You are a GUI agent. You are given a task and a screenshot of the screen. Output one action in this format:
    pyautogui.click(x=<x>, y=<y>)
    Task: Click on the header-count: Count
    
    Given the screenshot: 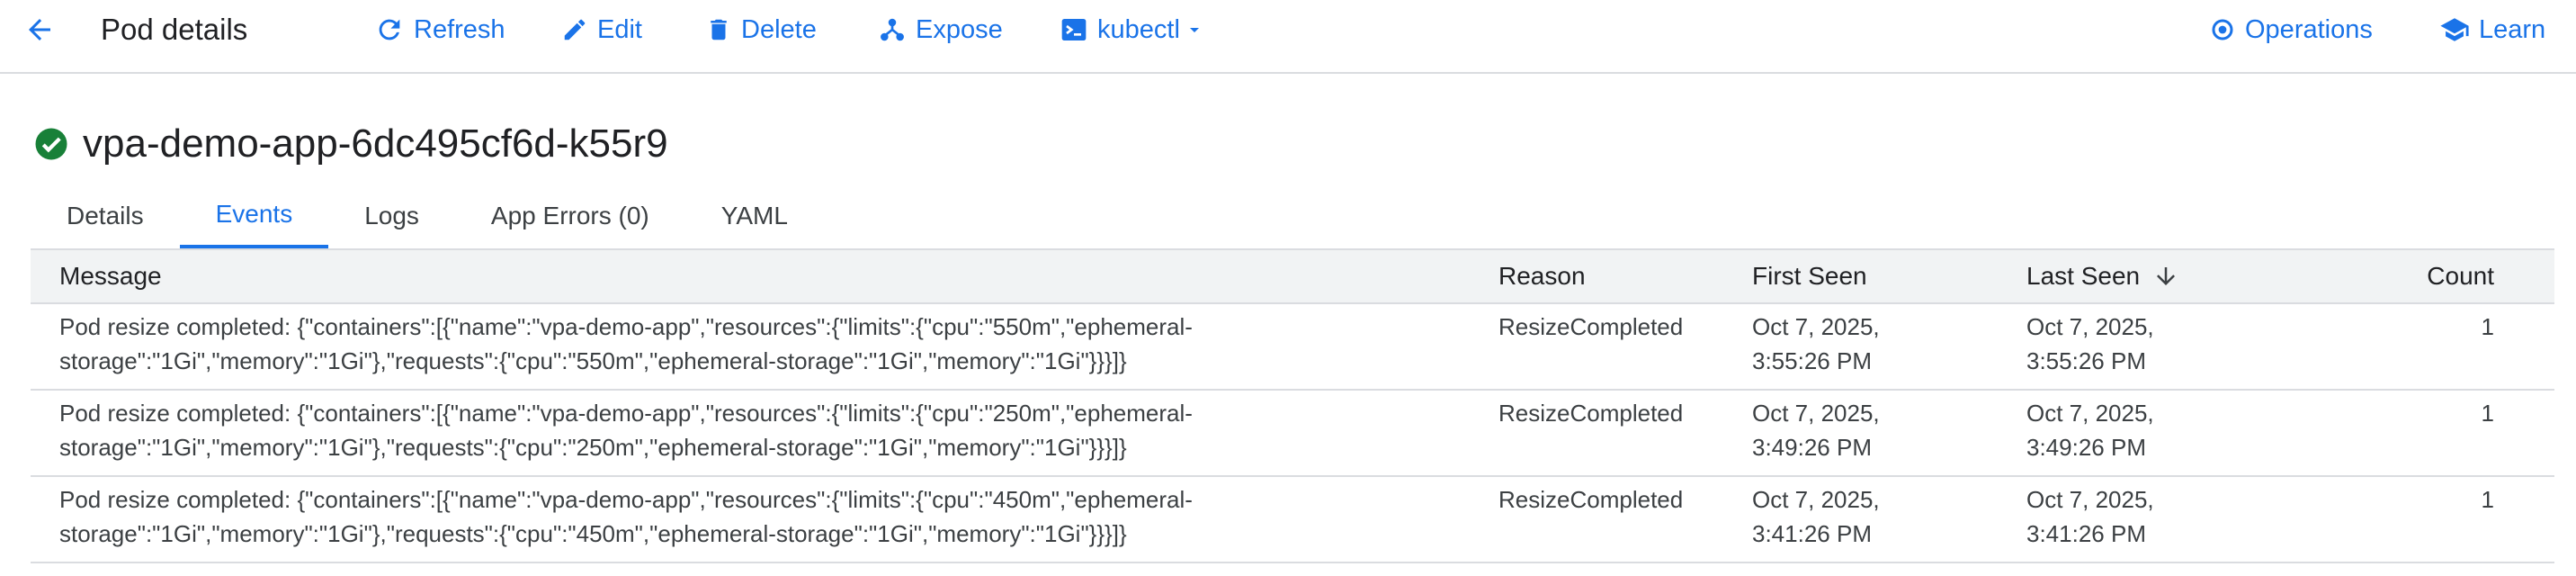 What is the action you would take?
    pyautogui.click(x=2413, y=276)
    